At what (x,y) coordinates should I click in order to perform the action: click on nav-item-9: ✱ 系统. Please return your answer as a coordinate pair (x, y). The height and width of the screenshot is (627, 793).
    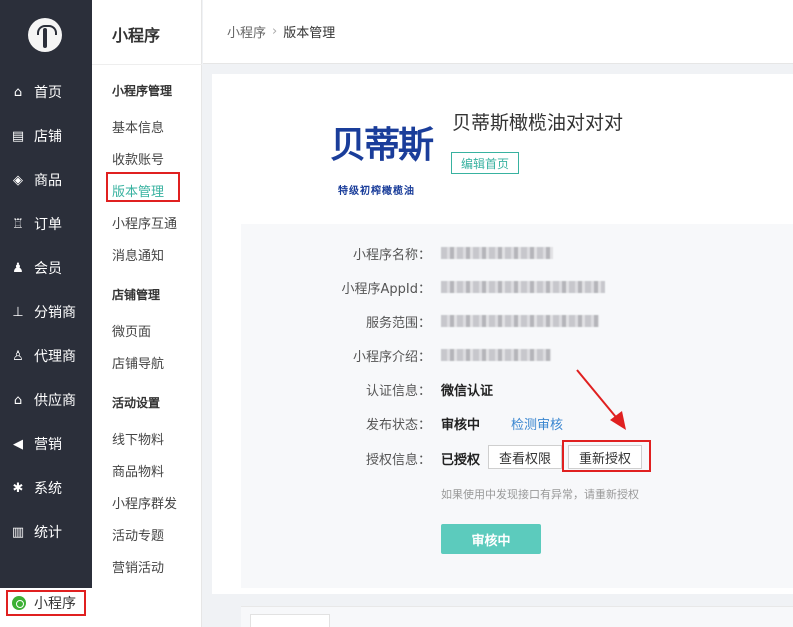
    Looking at the image, I should click on (46, 488).